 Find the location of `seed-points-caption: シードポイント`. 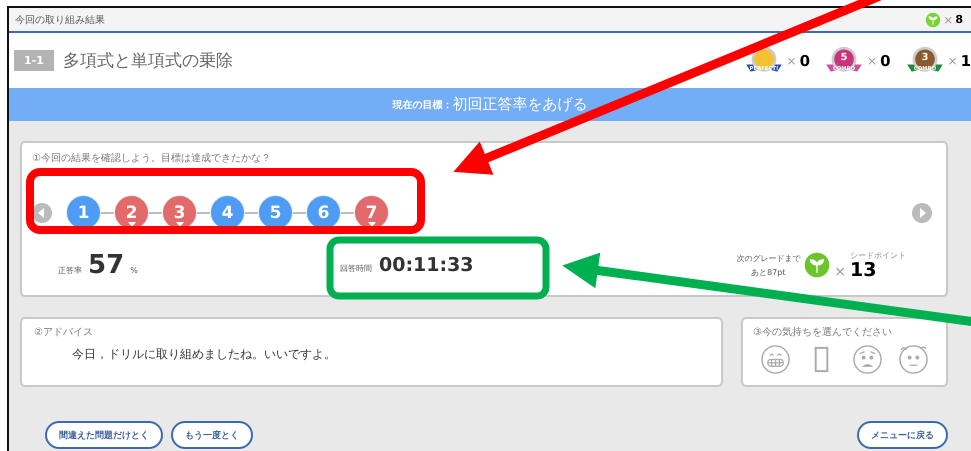

seed-points-caption: シードポイント is located at coordinates (878, 255).